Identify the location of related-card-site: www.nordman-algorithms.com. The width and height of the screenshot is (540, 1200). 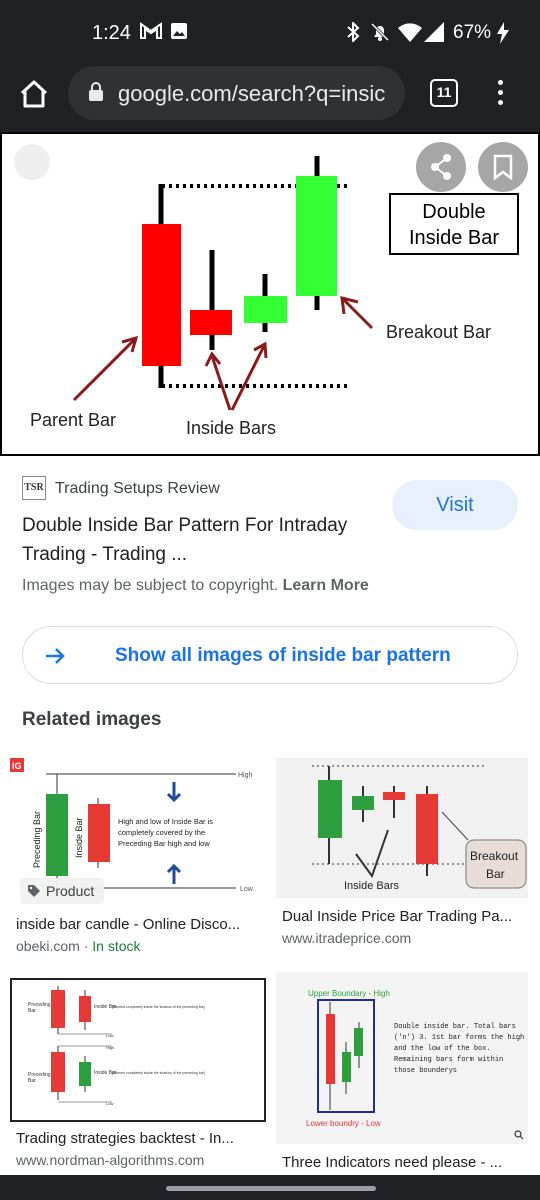
(110, 1160).